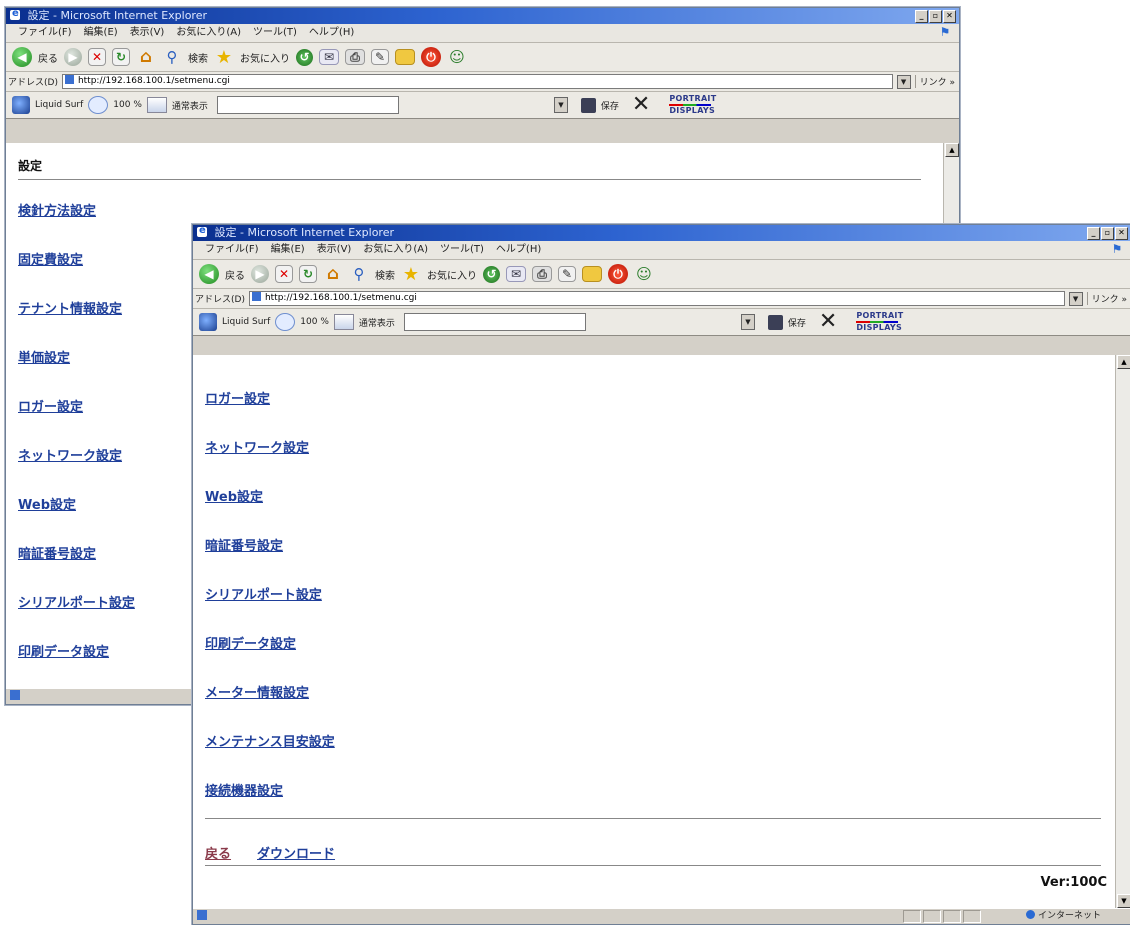 This screenshot has width=1130, height=925. Describe the element at coordinates (244, 789) in the screenshot. I see `link-connected-devices: 接続機器設定` at that location.